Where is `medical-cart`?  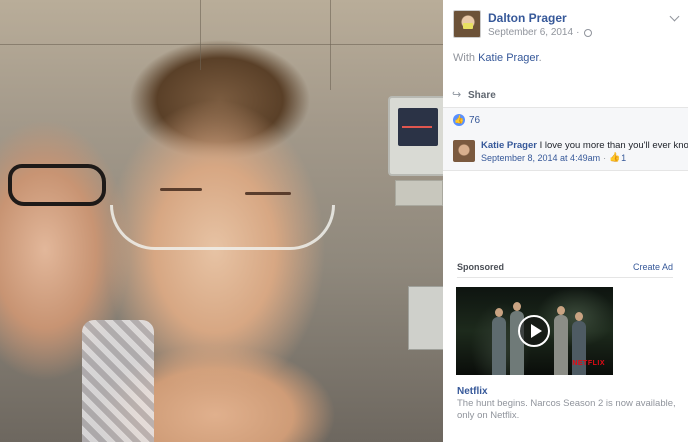
medical-cart is located at coordinates (425, 318).